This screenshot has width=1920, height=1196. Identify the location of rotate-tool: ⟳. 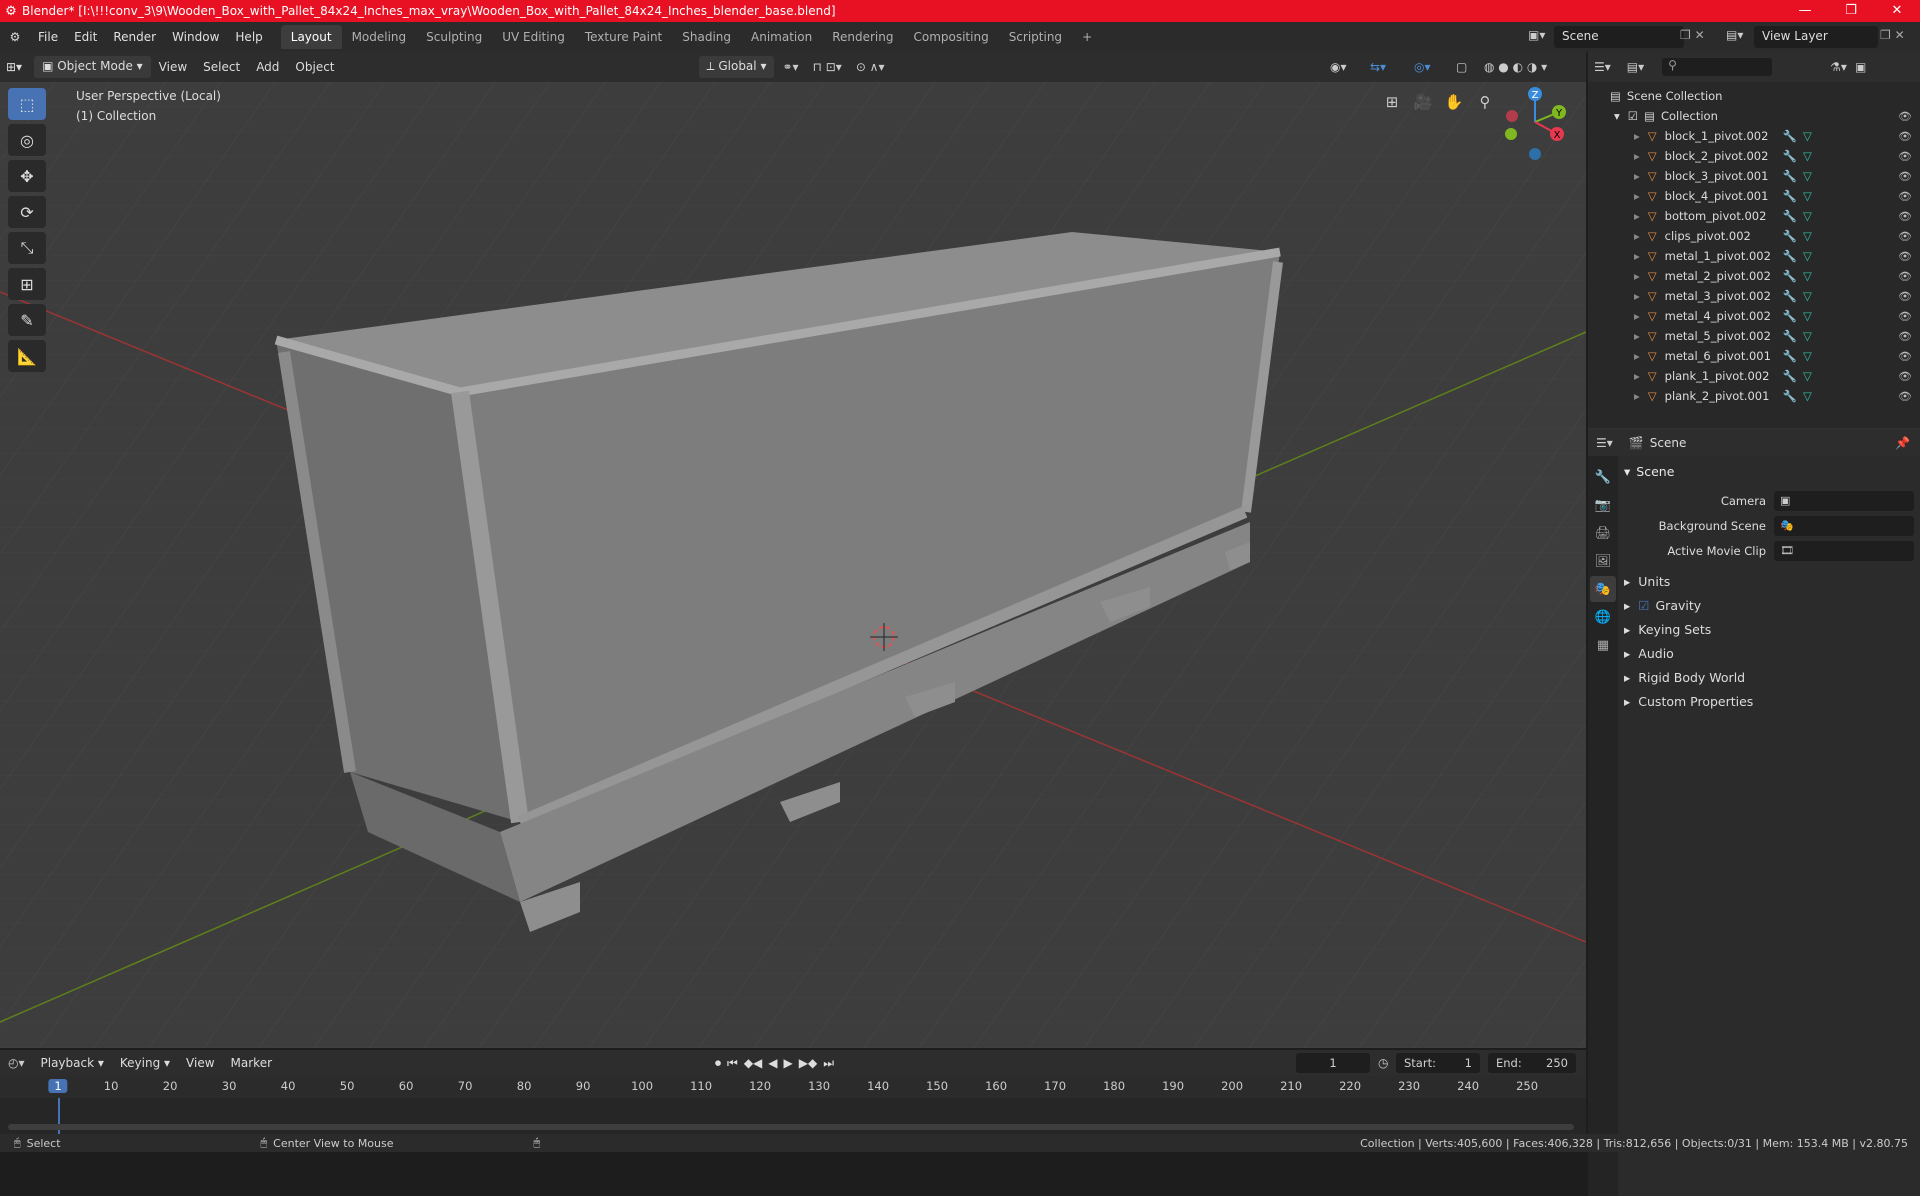
(27, 212).